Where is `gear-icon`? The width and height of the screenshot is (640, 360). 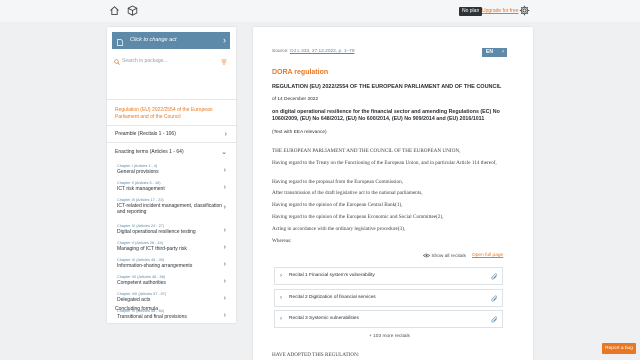
gear-icon is located at coordinates (524, 10).